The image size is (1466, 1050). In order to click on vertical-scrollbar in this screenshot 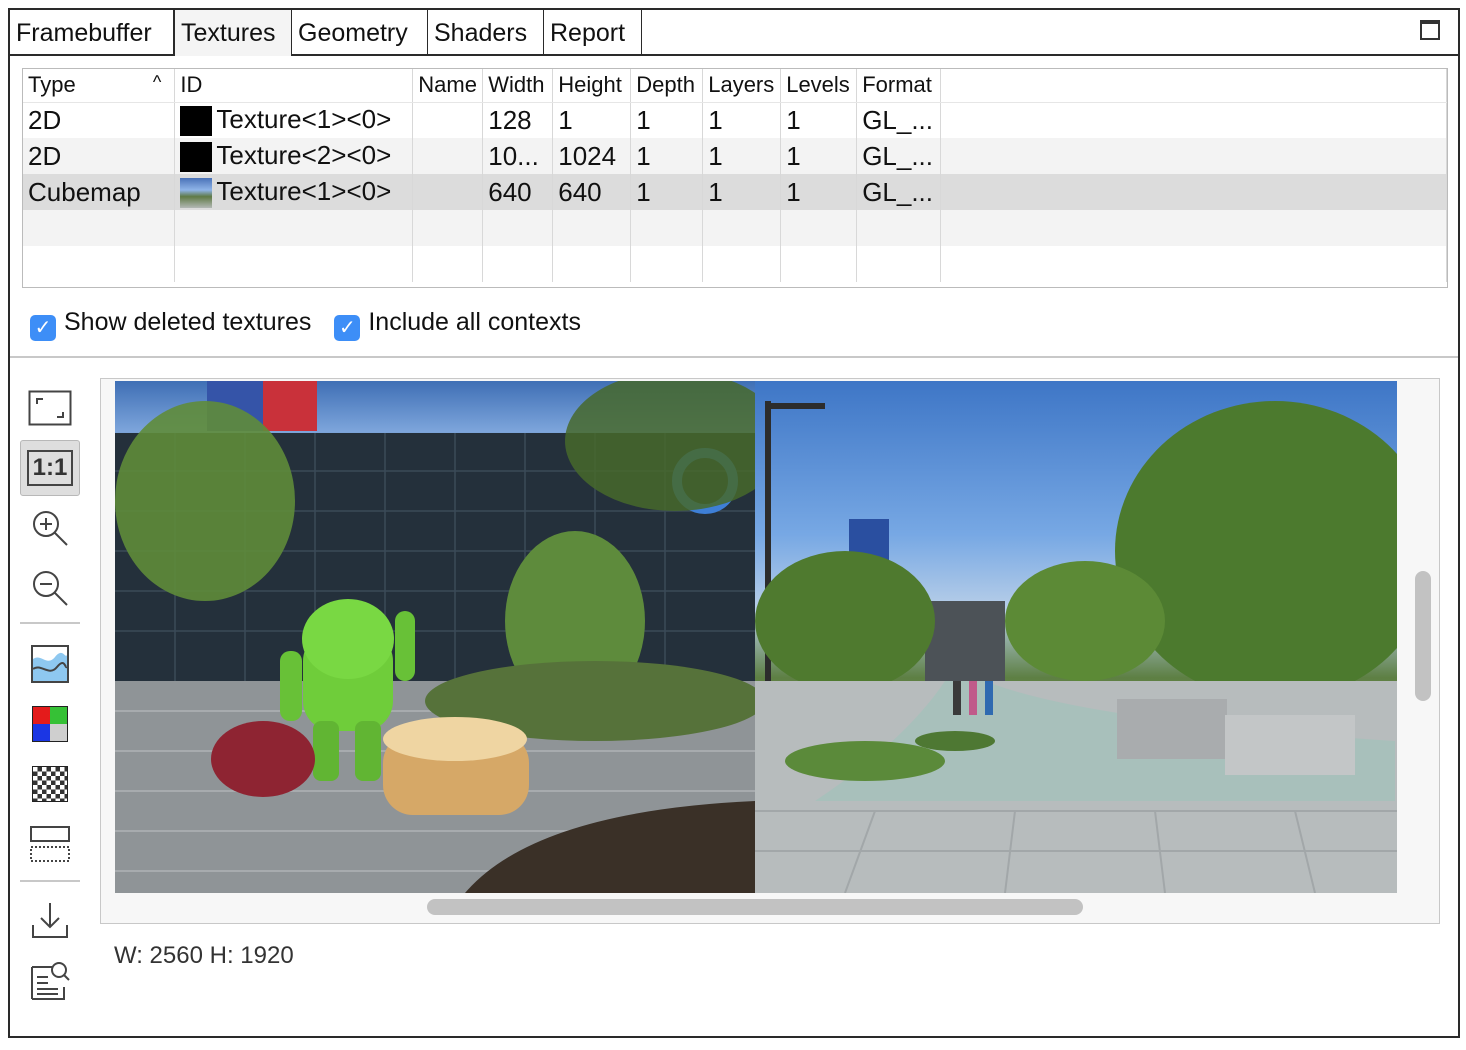, I will do `click(1423, 636)`.